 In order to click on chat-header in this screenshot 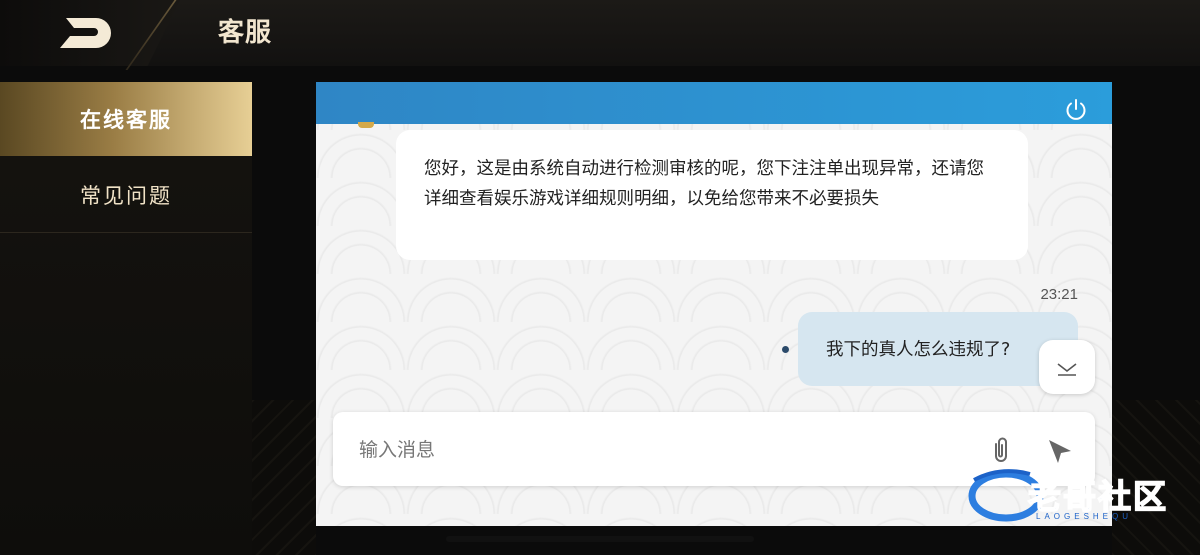, I will do `click(714, 103)`.